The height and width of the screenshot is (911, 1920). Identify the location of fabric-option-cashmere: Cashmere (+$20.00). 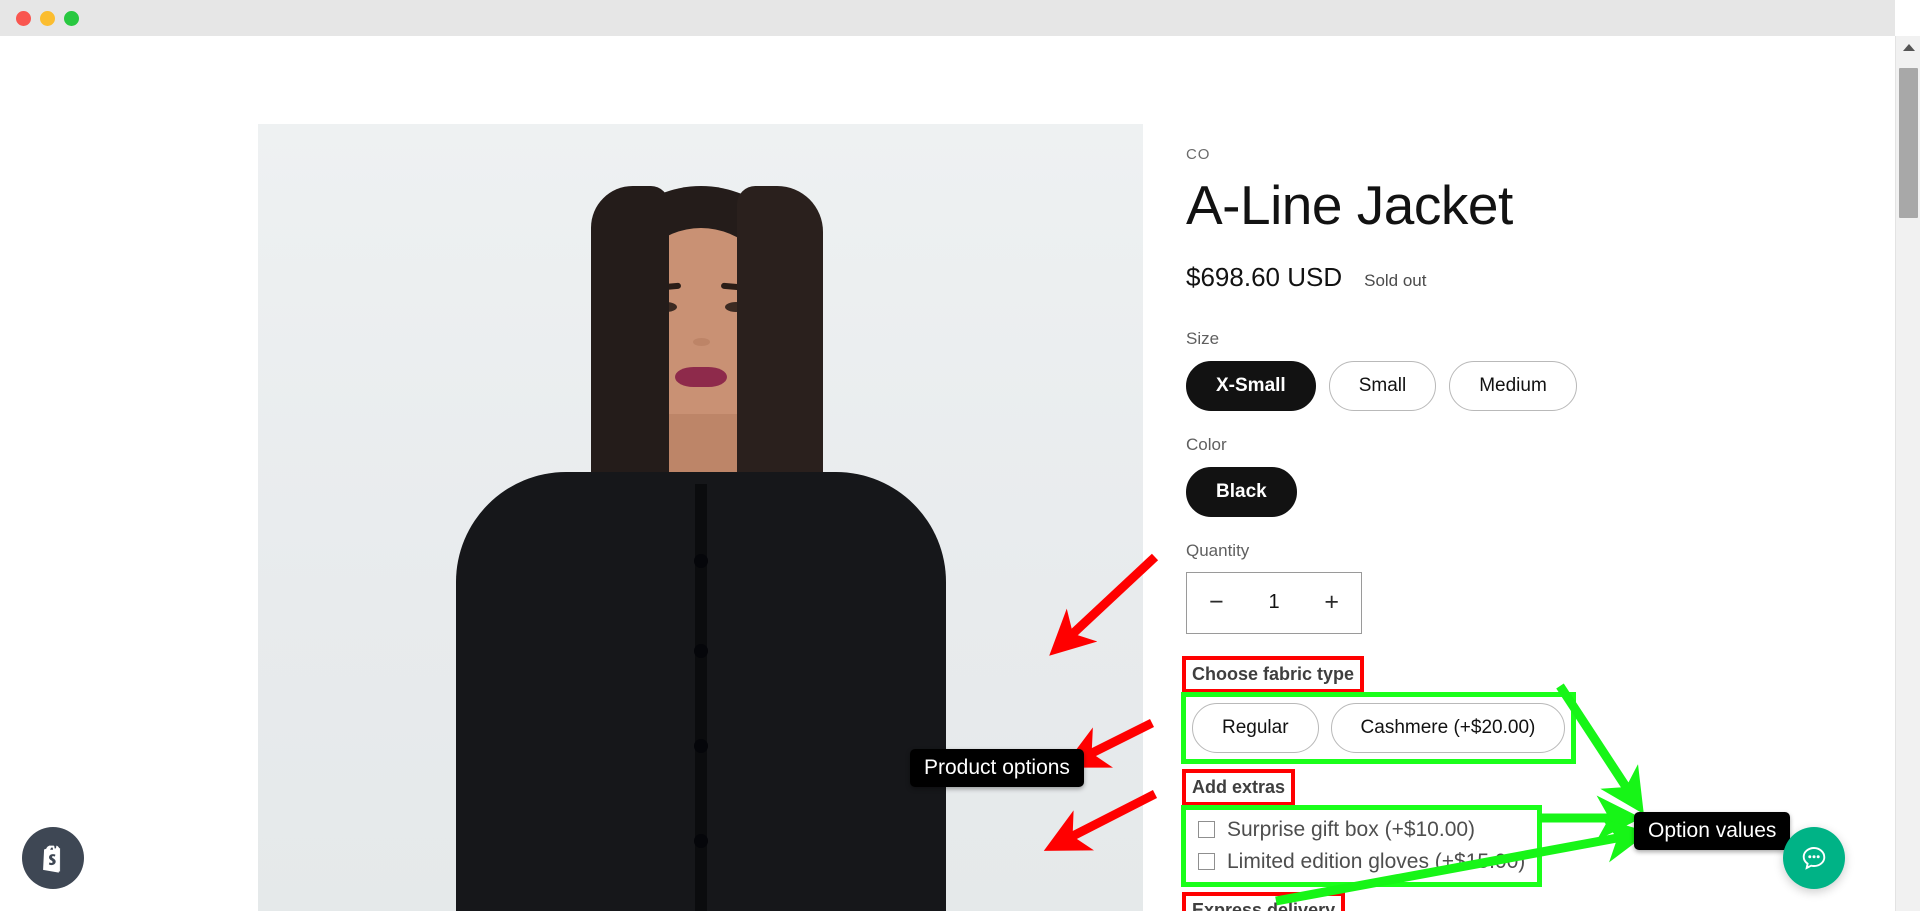
(1448, 727).